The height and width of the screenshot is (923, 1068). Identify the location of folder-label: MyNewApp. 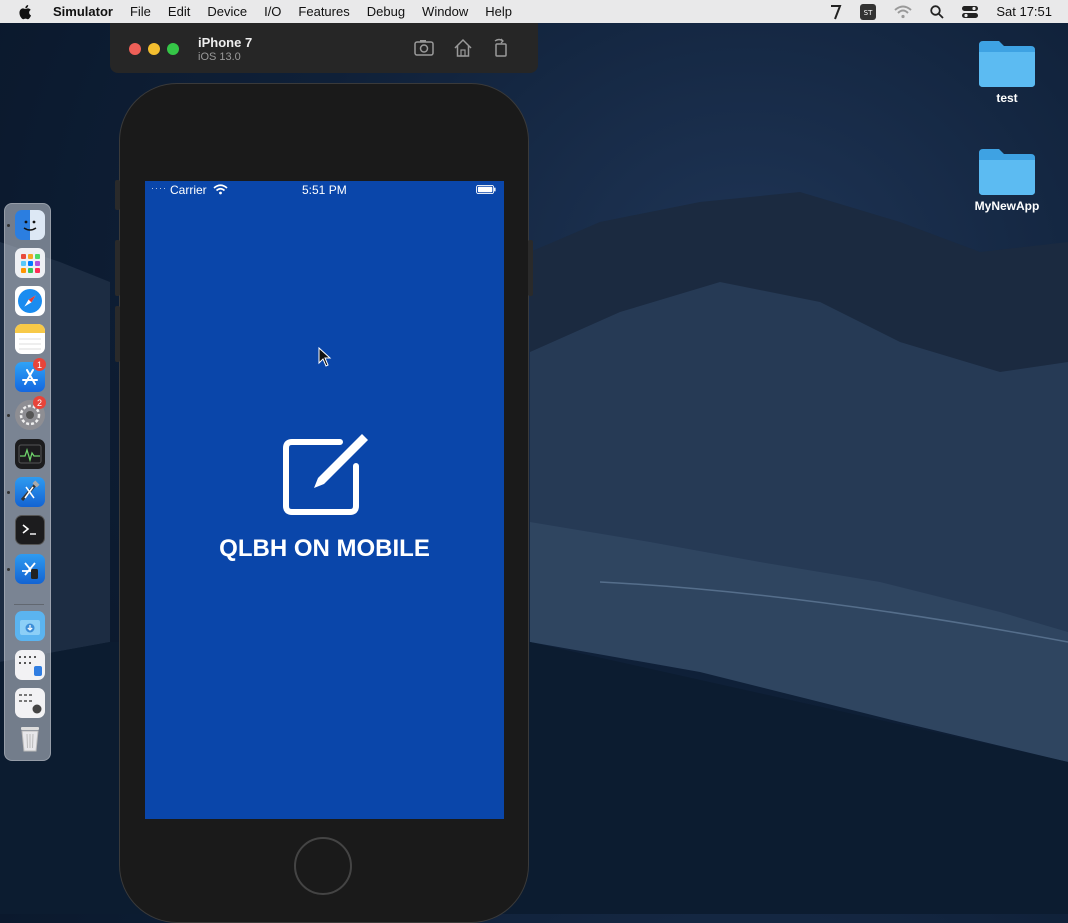
(1007, 206).